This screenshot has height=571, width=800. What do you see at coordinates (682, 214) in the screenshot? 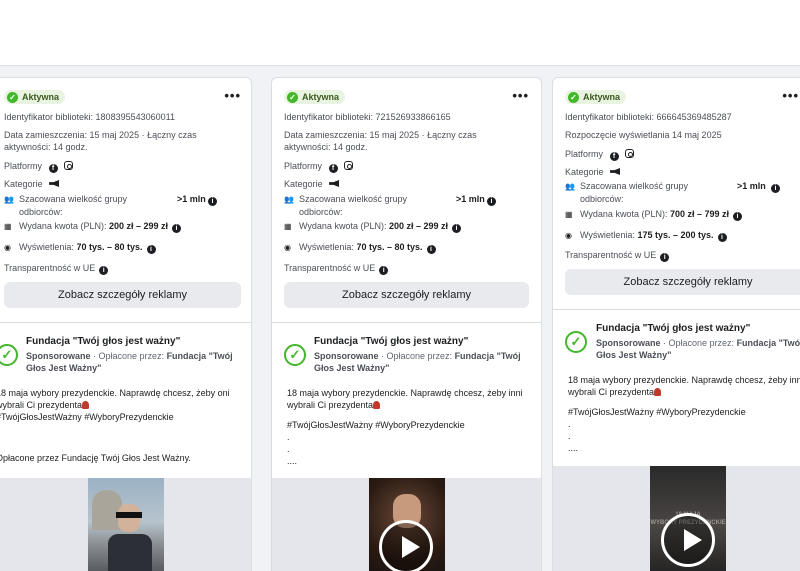
I see `spend-row: ▦ Wydana kwota (PLN): 700 zł – 799 zł i` at bounding box center [682, 214].